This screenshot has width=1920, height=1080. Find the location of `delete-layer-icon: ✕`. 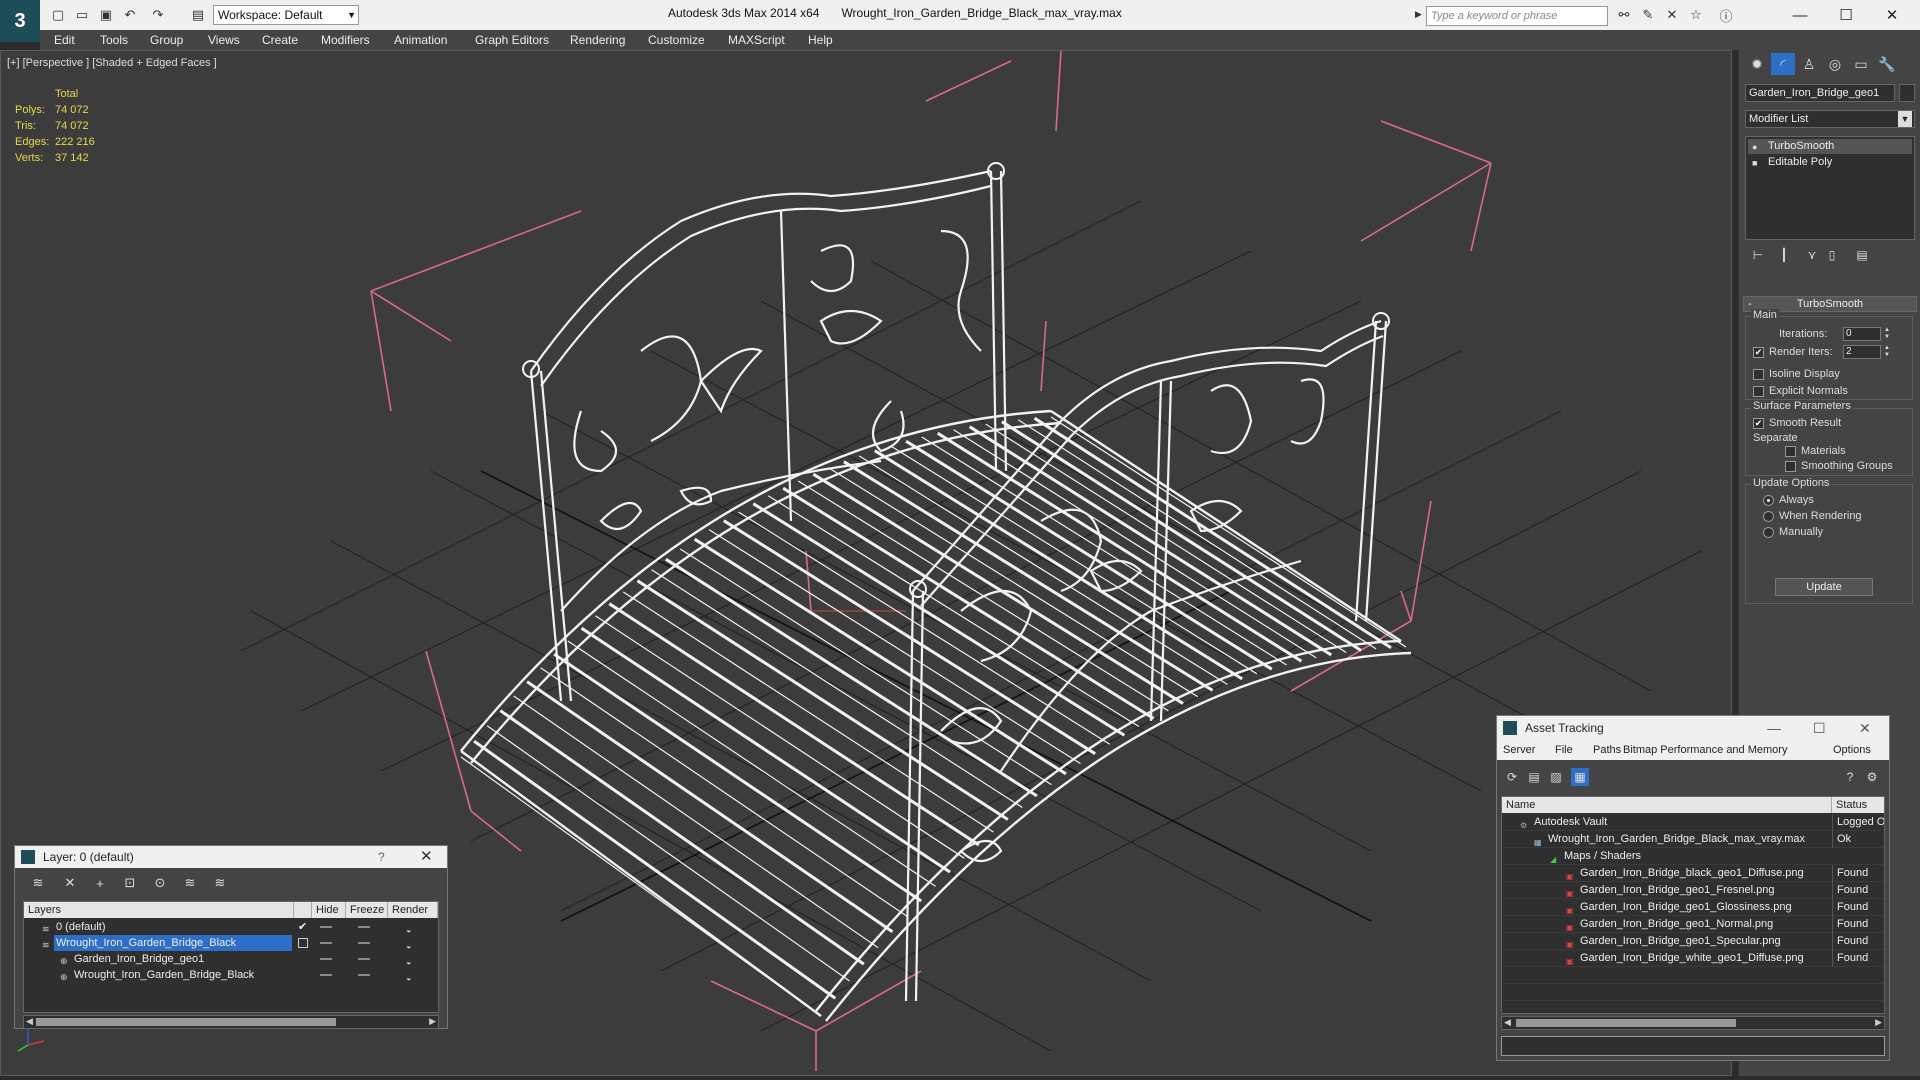

delete-layer-icon: ✕ is located at coordinates (70, 883).